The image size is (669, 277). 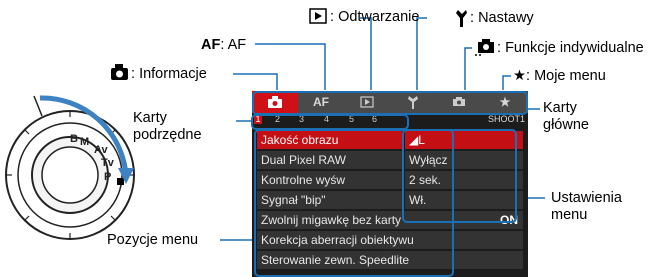 I want to click on label-main-tabs: Karty główne, so click(x=566, y=116).